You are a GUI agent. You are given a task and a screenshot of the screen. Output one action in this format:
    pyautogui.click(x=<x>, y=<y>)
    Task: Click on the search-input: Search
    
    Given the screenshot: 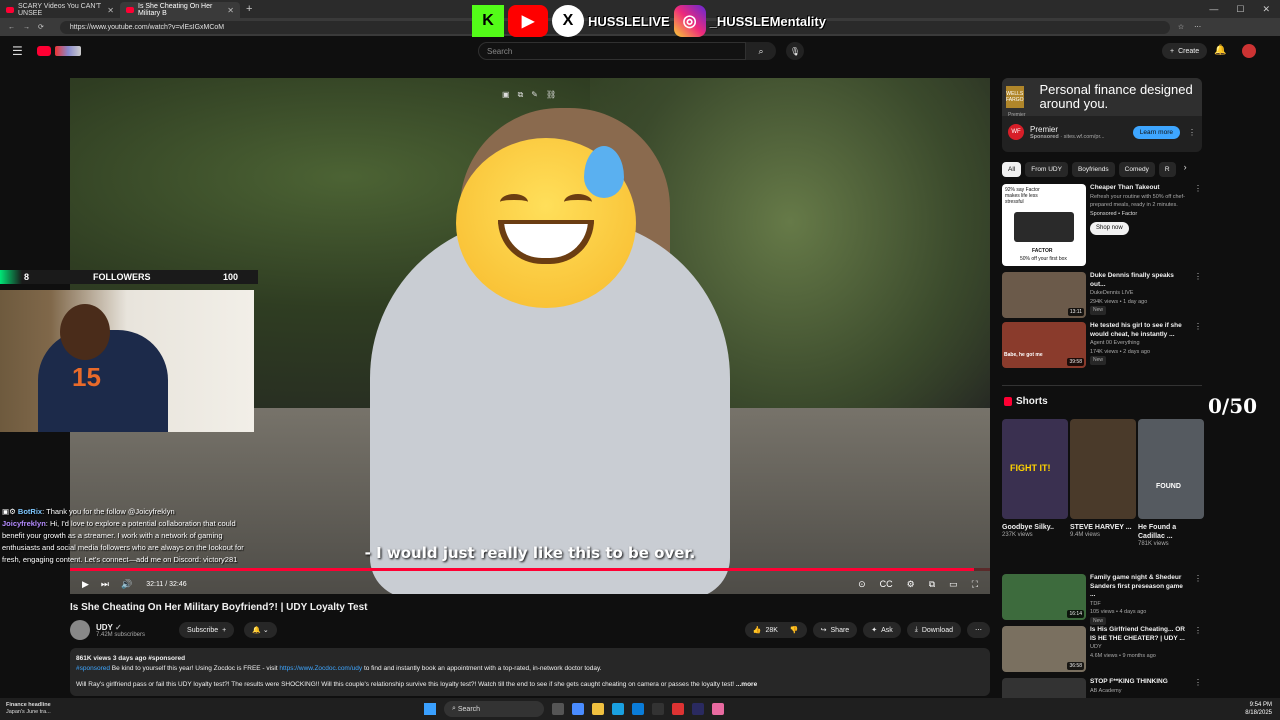 What is the action you would take?
    pyautogui.click(x=612, y=51)
    